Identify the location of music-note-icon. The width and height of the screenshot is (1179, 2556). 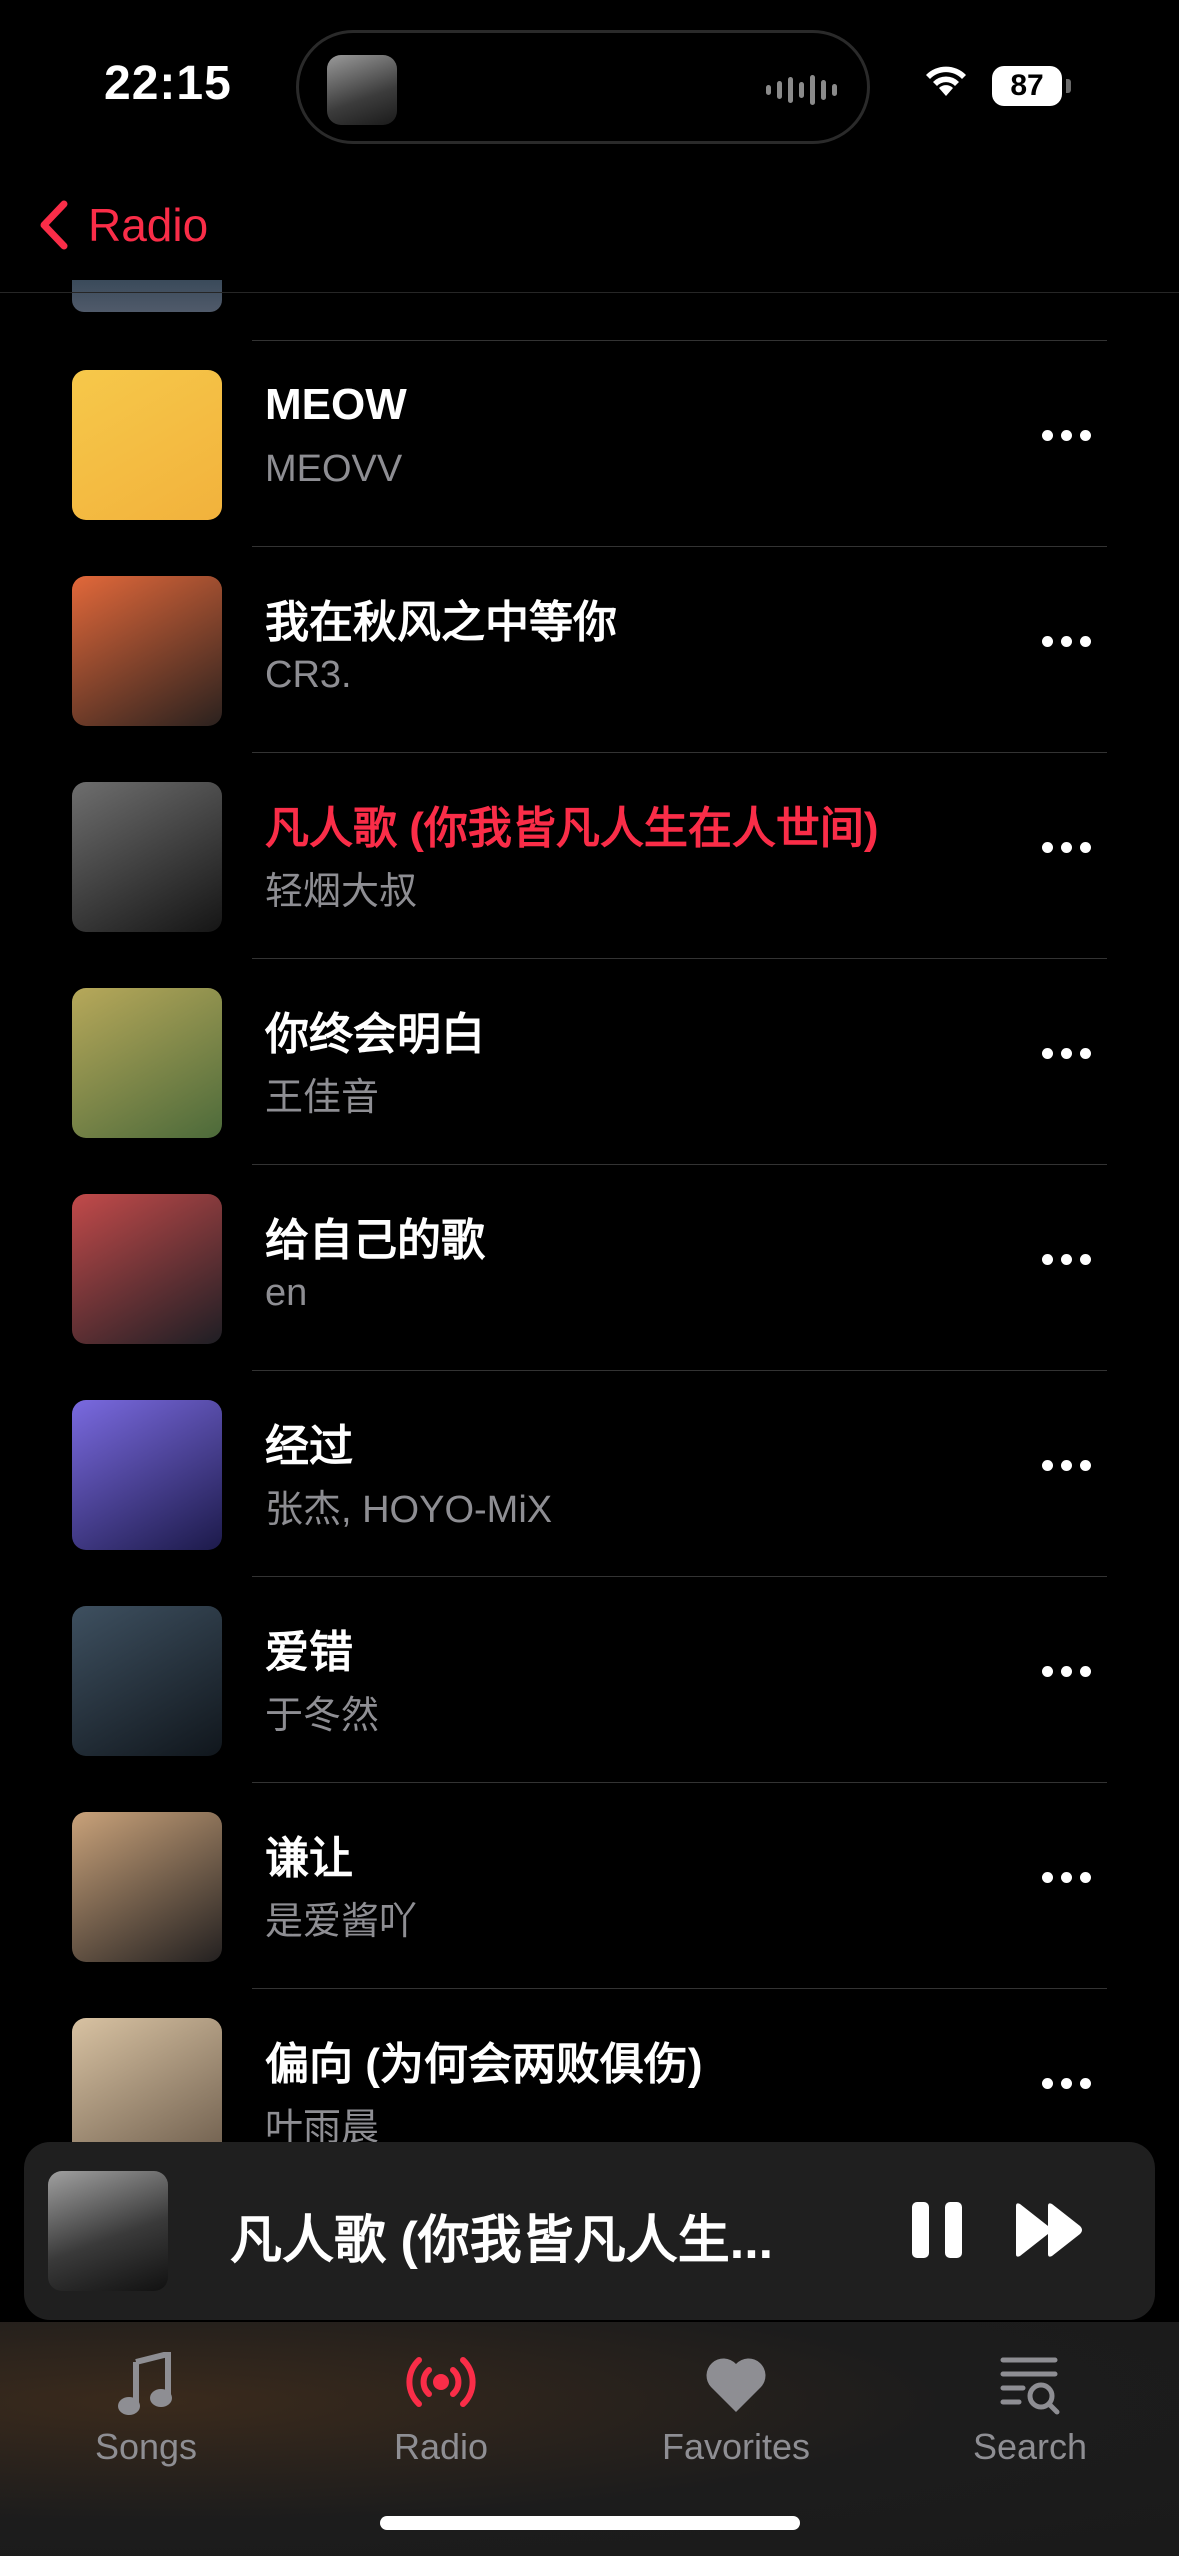
(145, 2383).